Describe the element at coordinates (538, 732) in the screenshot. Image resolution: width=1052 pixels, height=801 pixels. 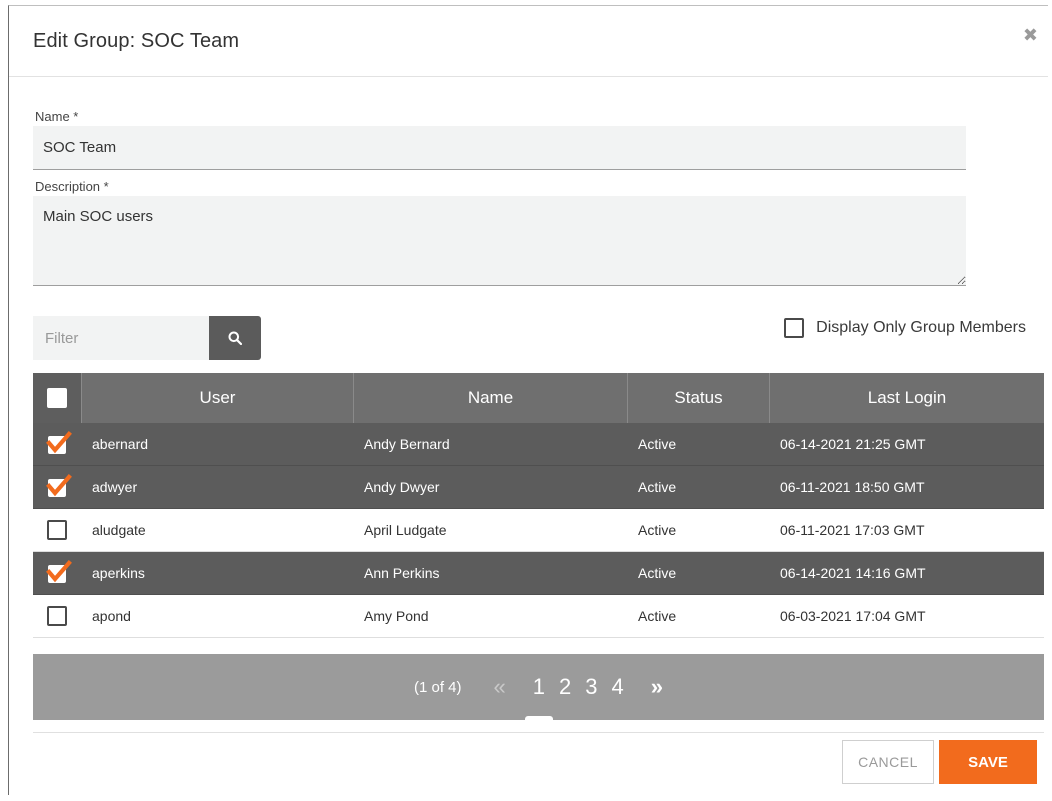
I see `footer-divider` at that location.